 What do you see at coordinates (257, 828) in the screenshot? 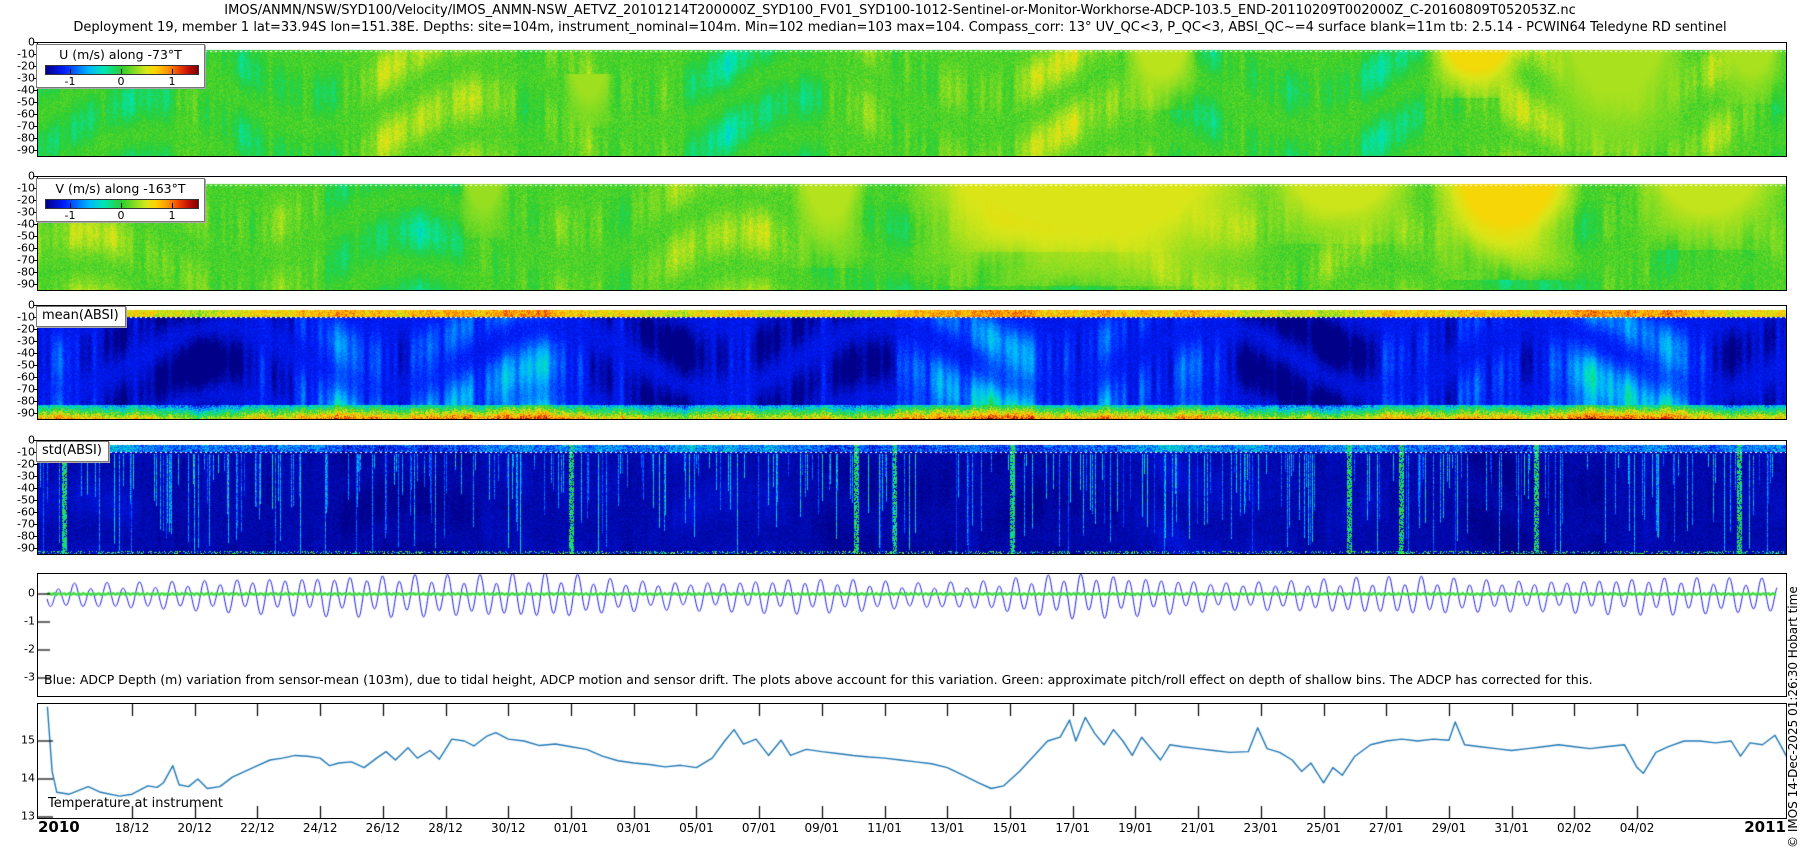
I see `x-tick-label: 22/12` at bounding box center [257, 828].